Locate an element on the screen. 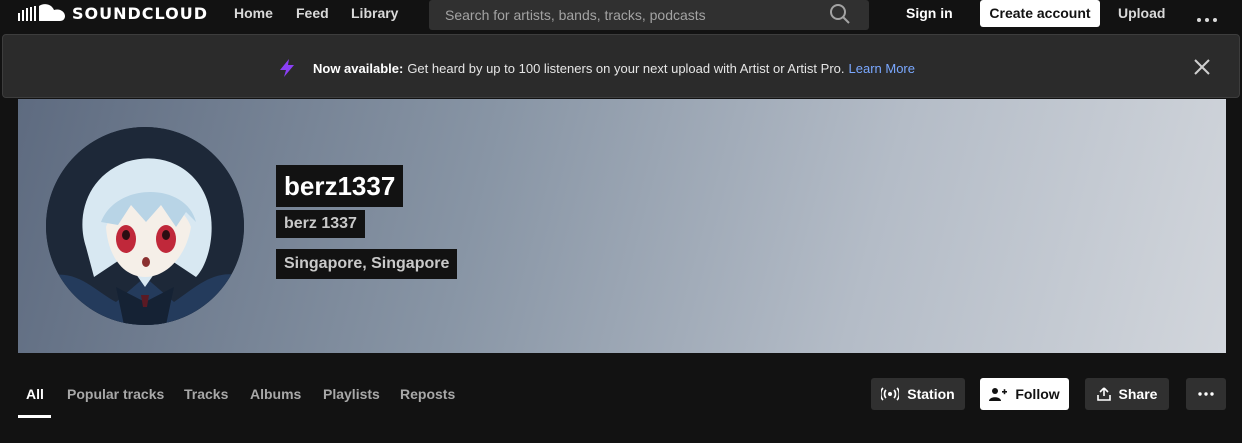  share-button: Share is located at coordinates (1127, 394).